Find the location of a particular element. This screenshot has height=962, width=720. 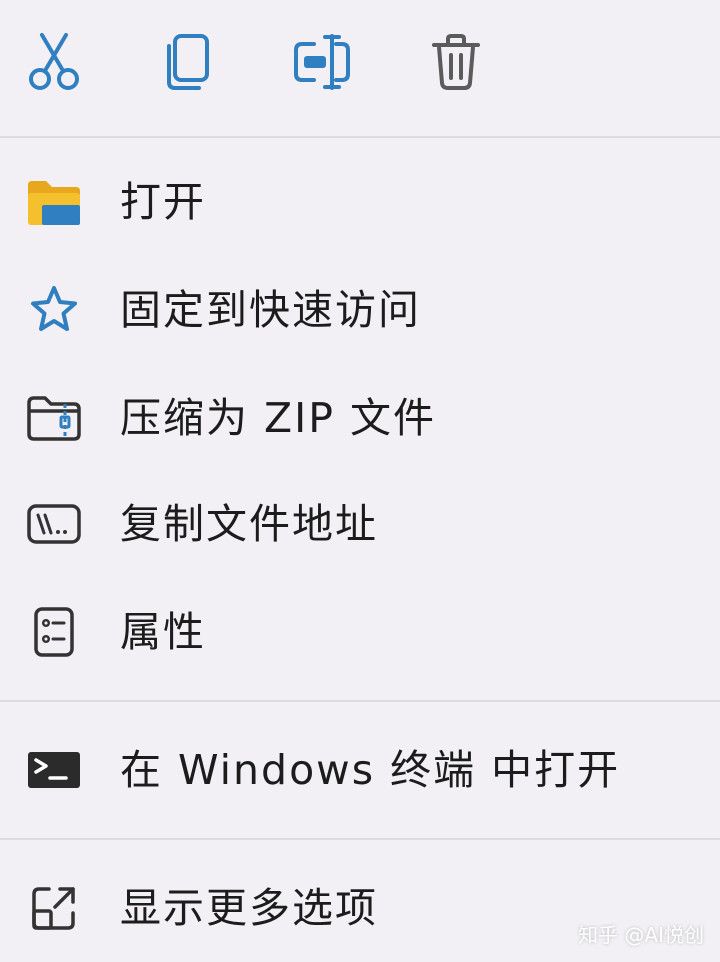

menu-item-properties: 属性 is located at coordinates (360, 632).